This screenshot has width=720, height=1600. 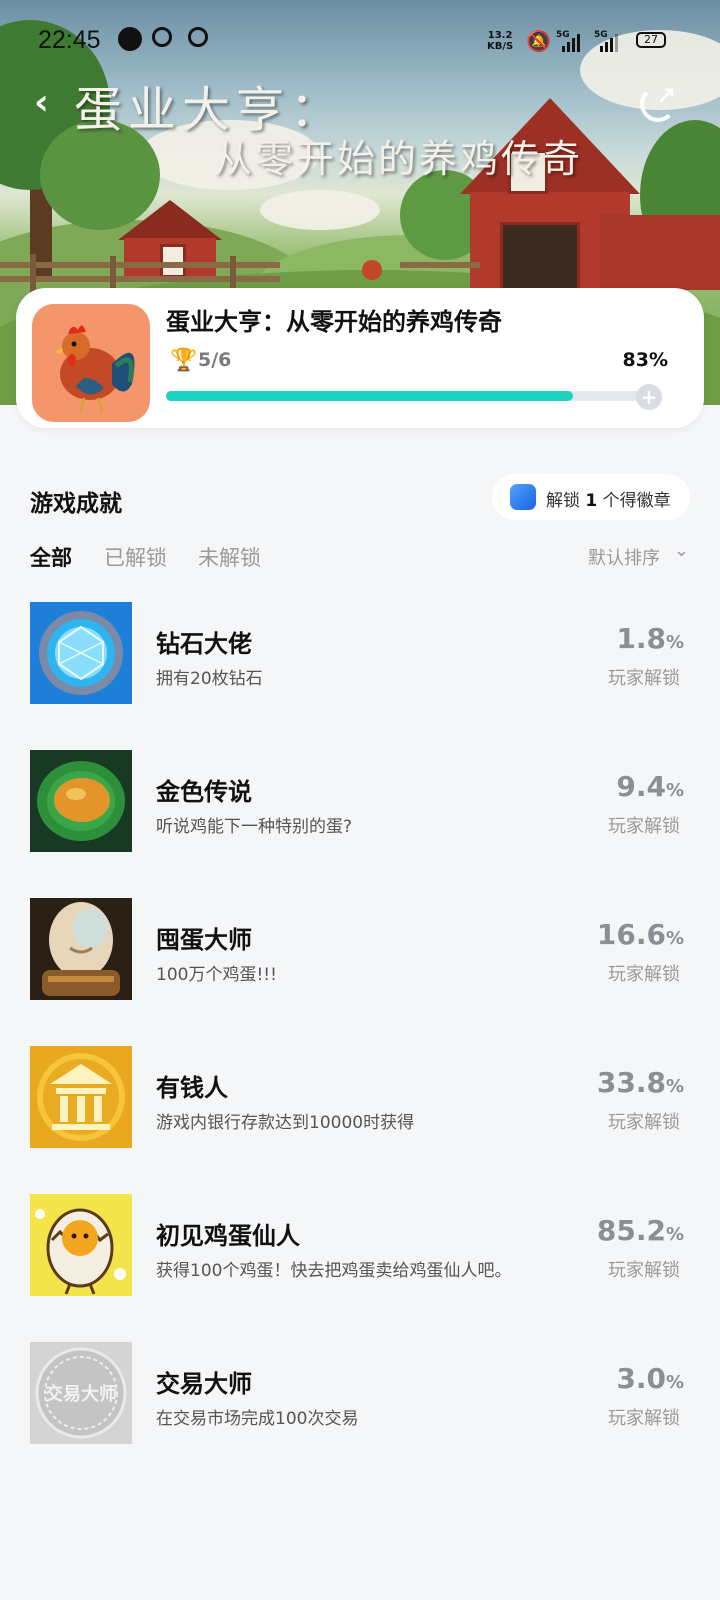 What do you see at coordinates (360, 1245) in the screenshot?
I see `achievement-item: 初见鸡蛋仙人 获得100个鸡蛋！快去把鸡蛋卖给鸡蛋仙人吧。 85.2% 玩家解锁` at bounding box center [360, 1245].